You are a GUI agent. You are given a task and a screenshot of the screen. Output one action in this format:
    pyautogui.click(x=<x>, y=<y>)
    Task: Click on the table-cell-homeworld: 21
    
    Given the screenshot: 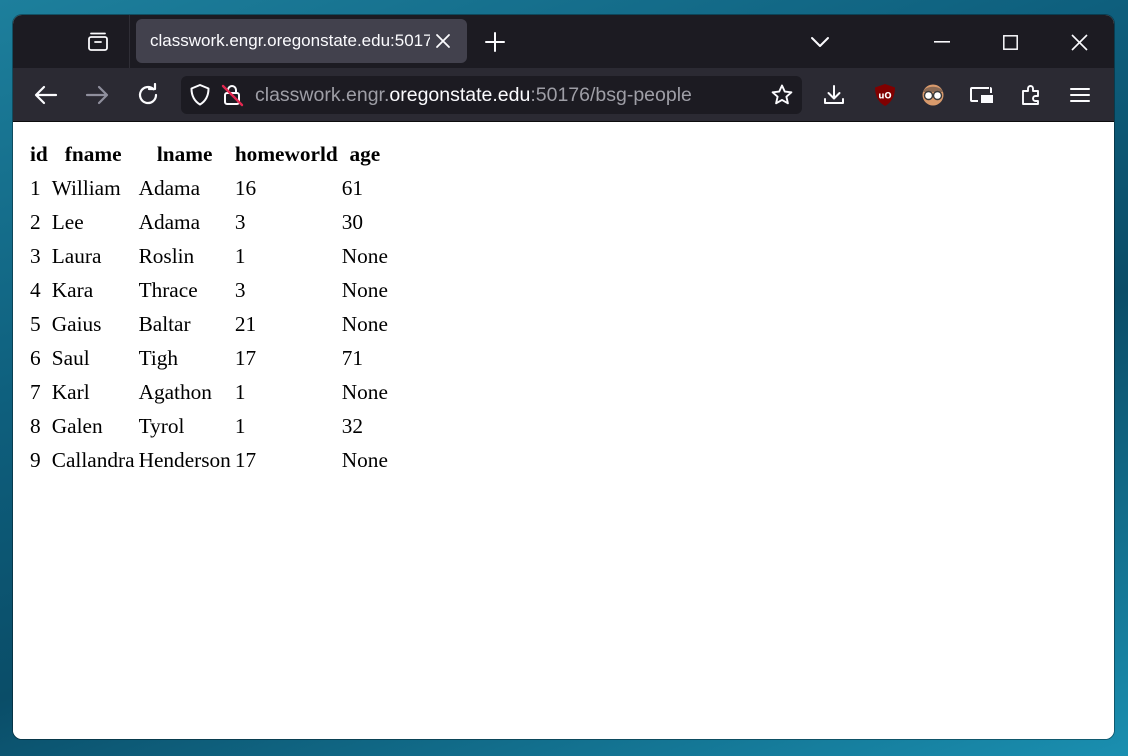 What is the action you would take?
    pyautogui.click(x=245, y=323)
    